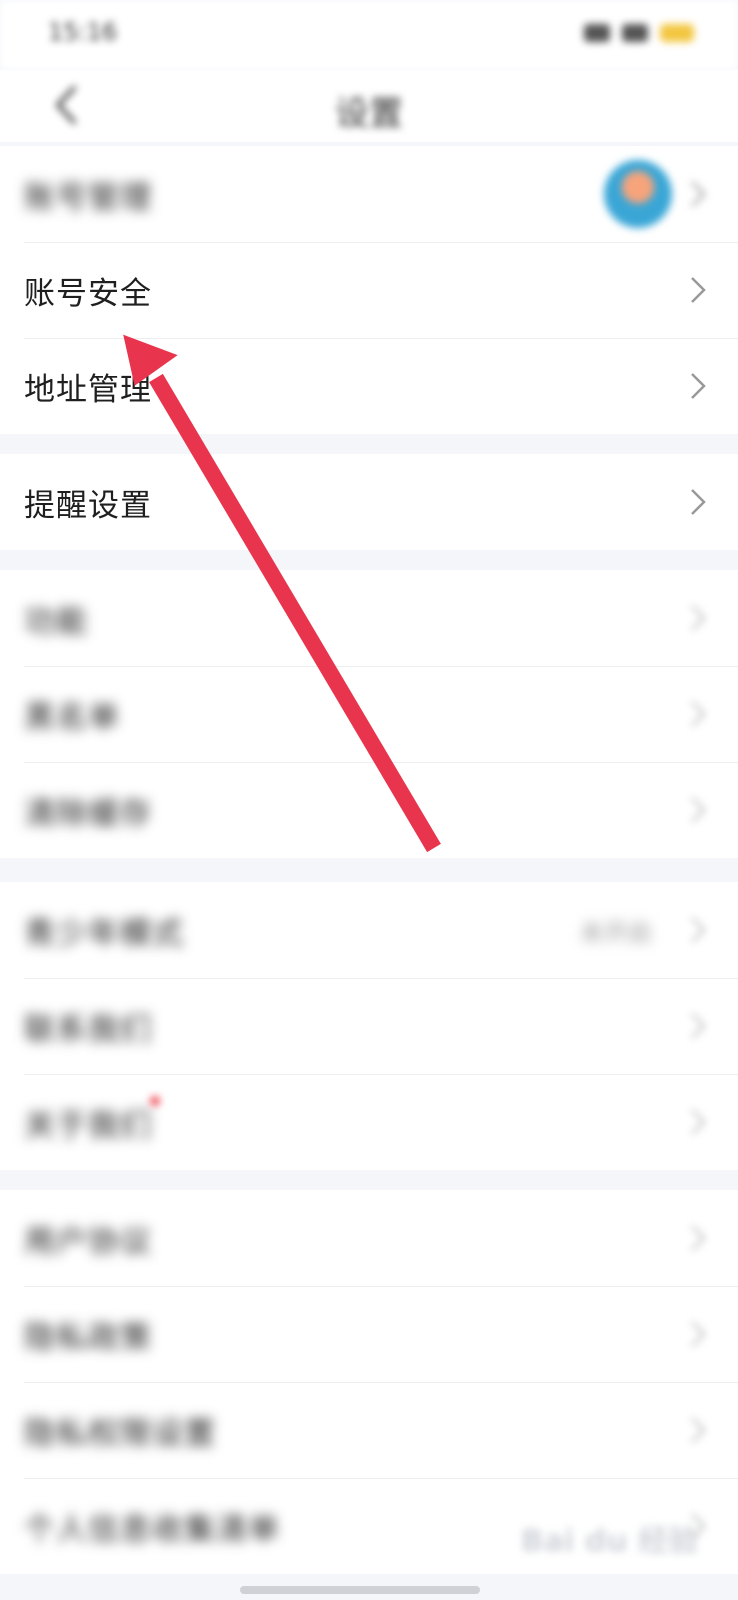  I want to click on home-indicator, so click(360, 1590).